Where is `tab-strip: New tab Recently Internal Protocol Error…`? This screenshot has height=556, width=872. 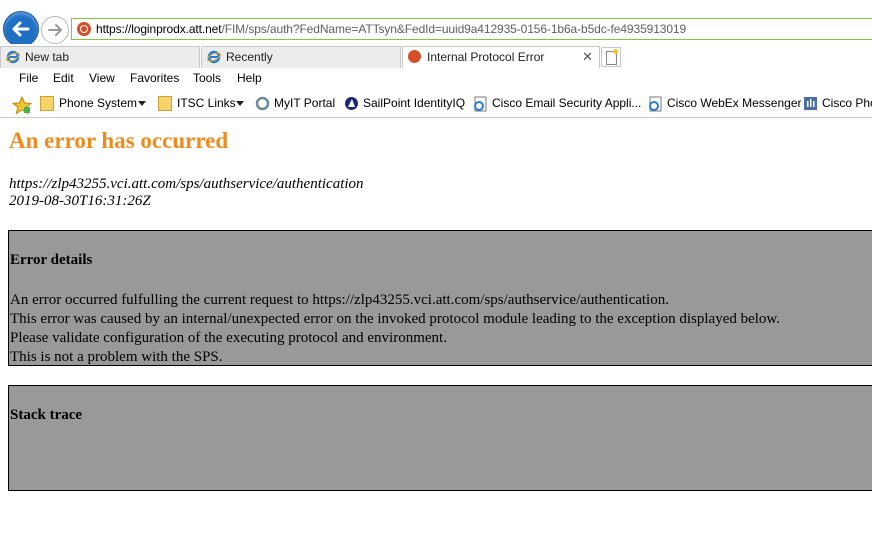
tab-strip: New tab Recently Internal Protocol Error… is located at coordinates (436, 56).